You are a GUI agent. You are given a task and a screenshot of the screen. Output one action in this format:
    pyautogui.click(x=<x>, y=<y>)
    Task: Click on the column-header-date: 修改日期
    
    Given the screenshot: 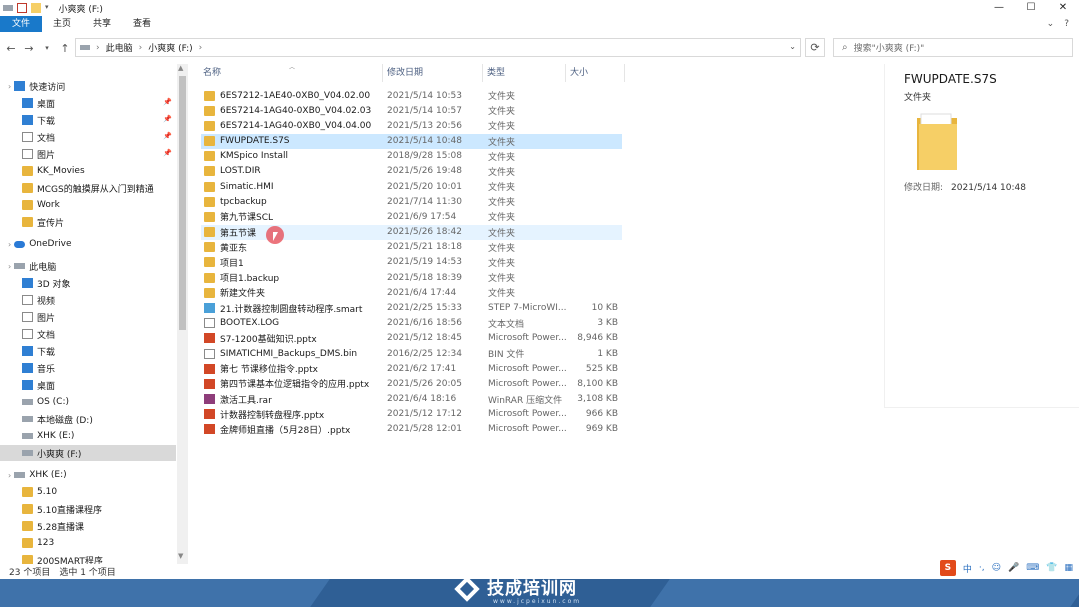 What is the action you would take?
    pyautogui.click(x=433, y=73)
    